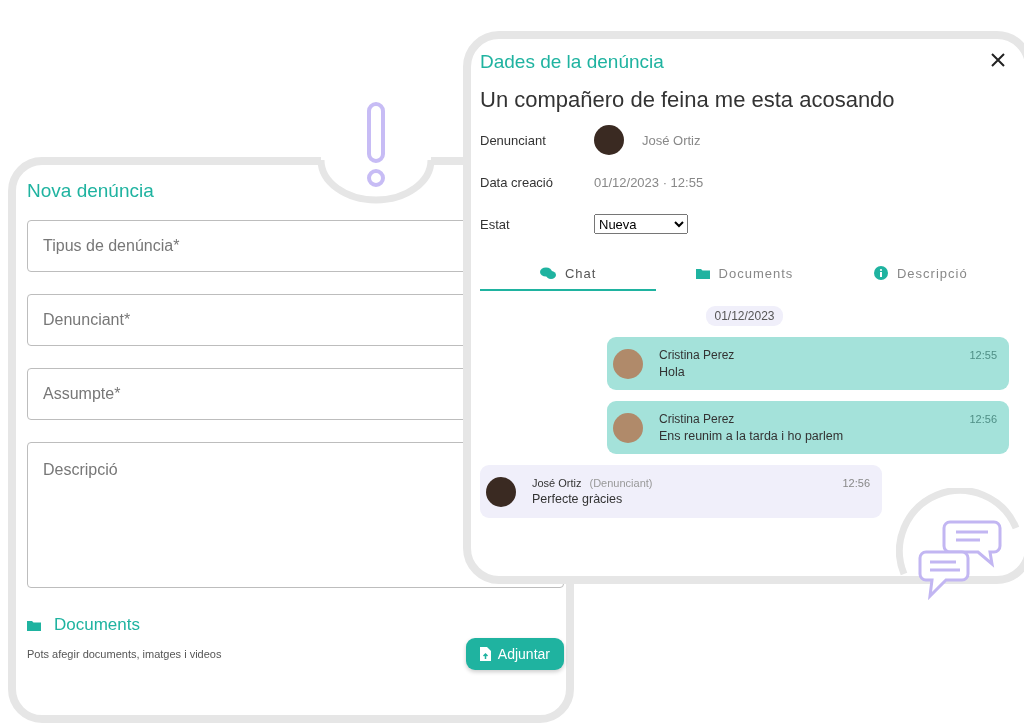 Image resolution: width=1024 pixels, height=724 pixels. I want to click on creation-date: 01/12/2023 · 12:55, so click(649, 182).